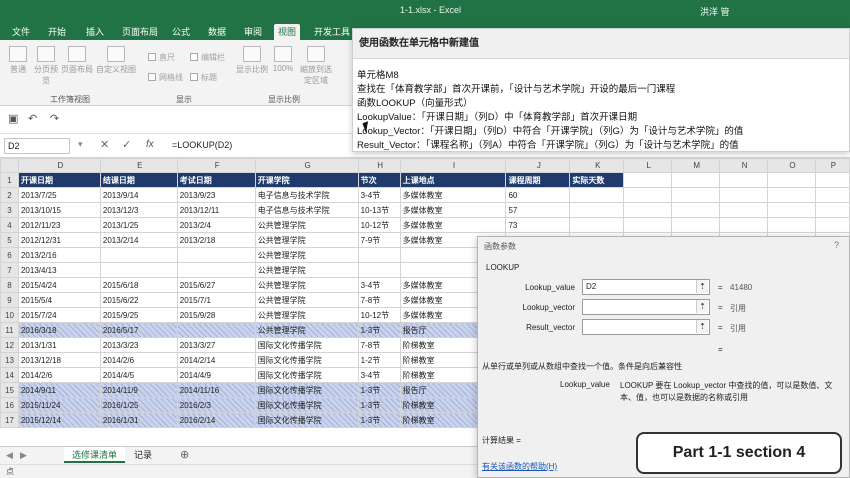 Image resolution: width=850 pixels, height=478 pixels. Describe the element at coordinates (59, 285) in the screenshot. I see `cell: 2015/4/24` at that location.